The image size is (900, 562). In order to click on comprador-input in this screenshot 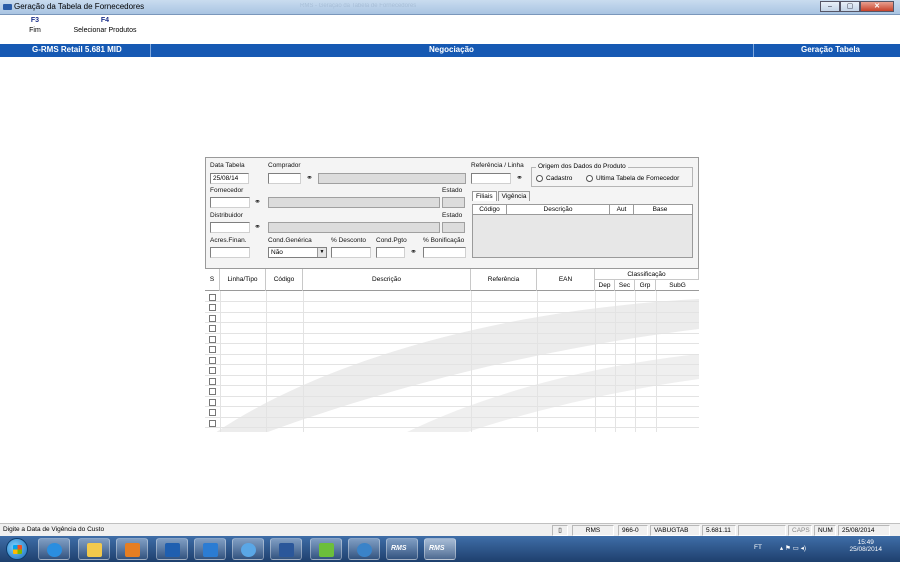, I will do `click(284, 178)`.